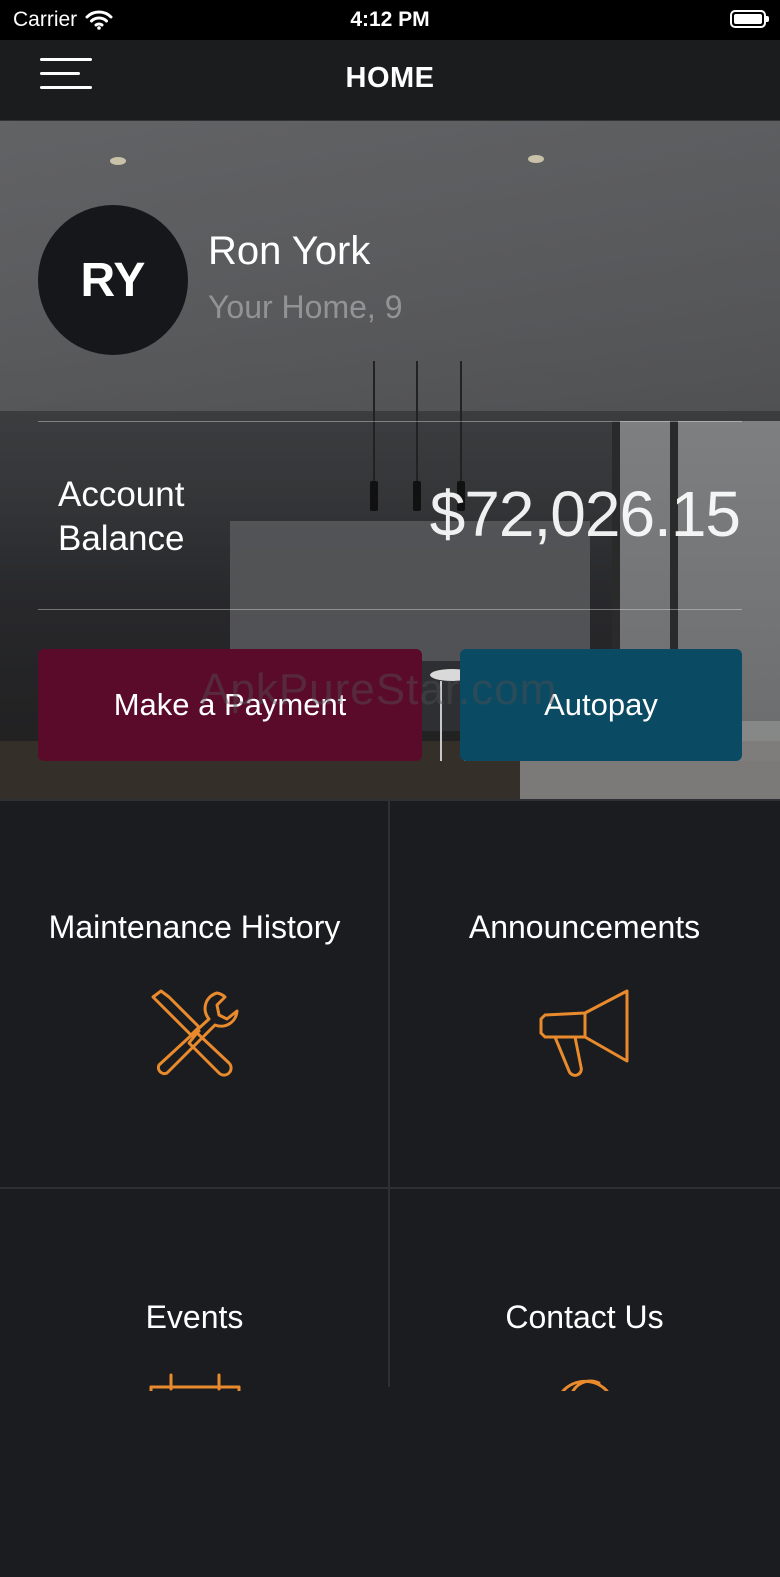  Describe the element at coordinates (390, 609) in the screenshot. I see `divider-bottom` at that location.